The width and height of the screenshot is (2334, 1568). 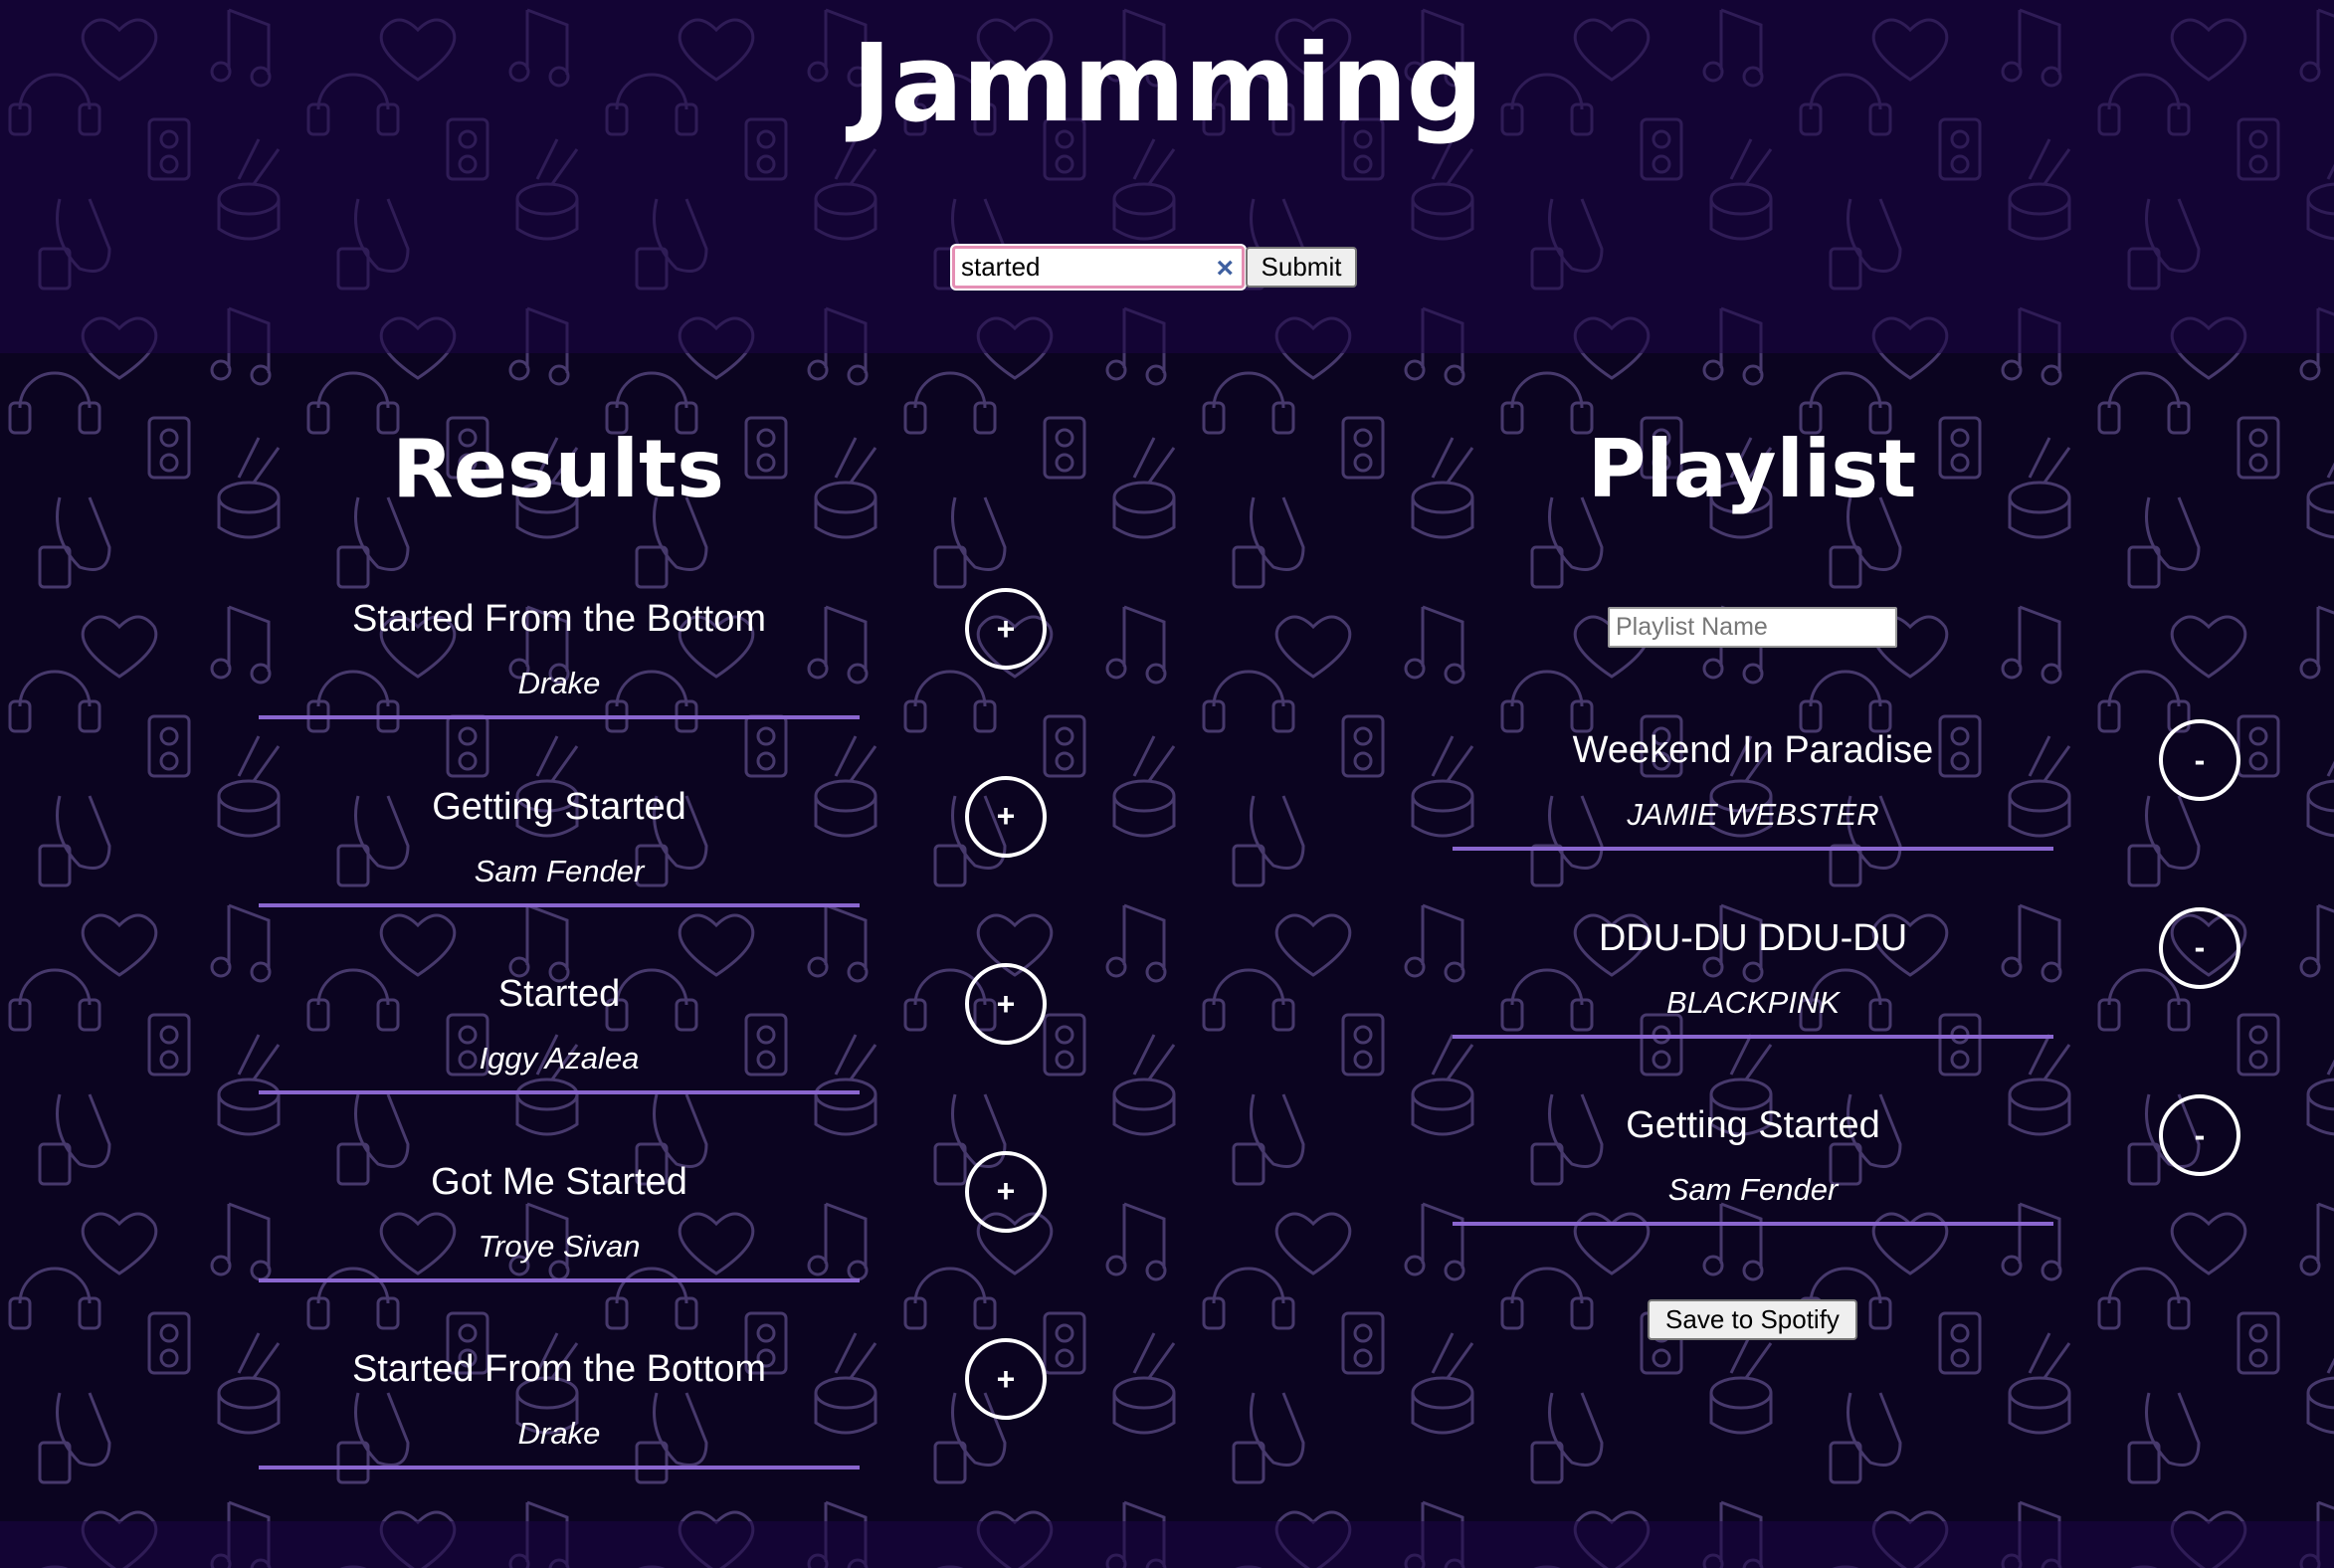 I want to click on playlist-name-input, so click(x=1752, y=627).